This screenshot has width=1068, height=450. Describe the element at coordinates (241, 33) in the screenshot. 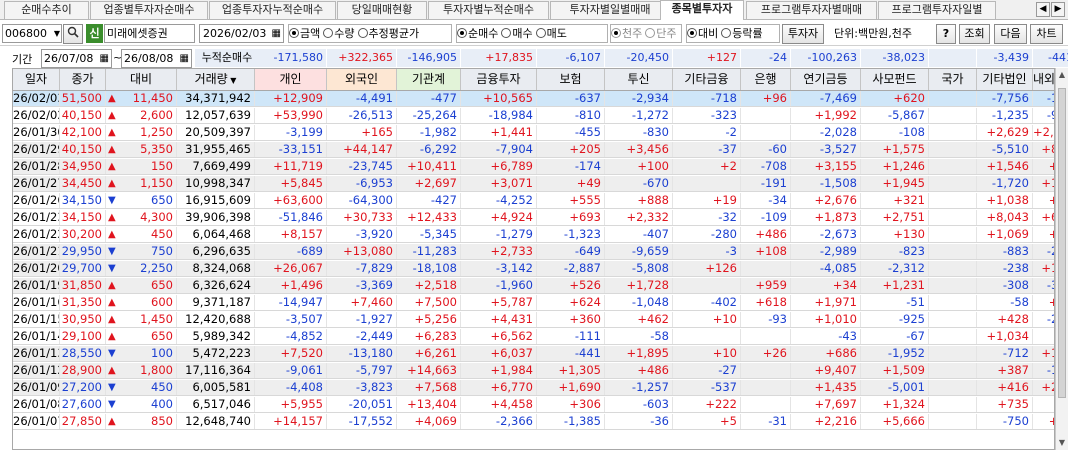

I see `date-input: 2026/02/03 ▦` at that location.